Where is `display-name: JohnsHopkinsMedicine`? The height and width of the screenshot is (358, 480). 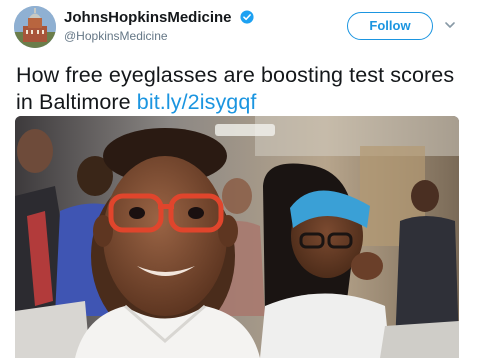
display-name: JohnsHopkinsMedicine is located at coordinates (148, 17).